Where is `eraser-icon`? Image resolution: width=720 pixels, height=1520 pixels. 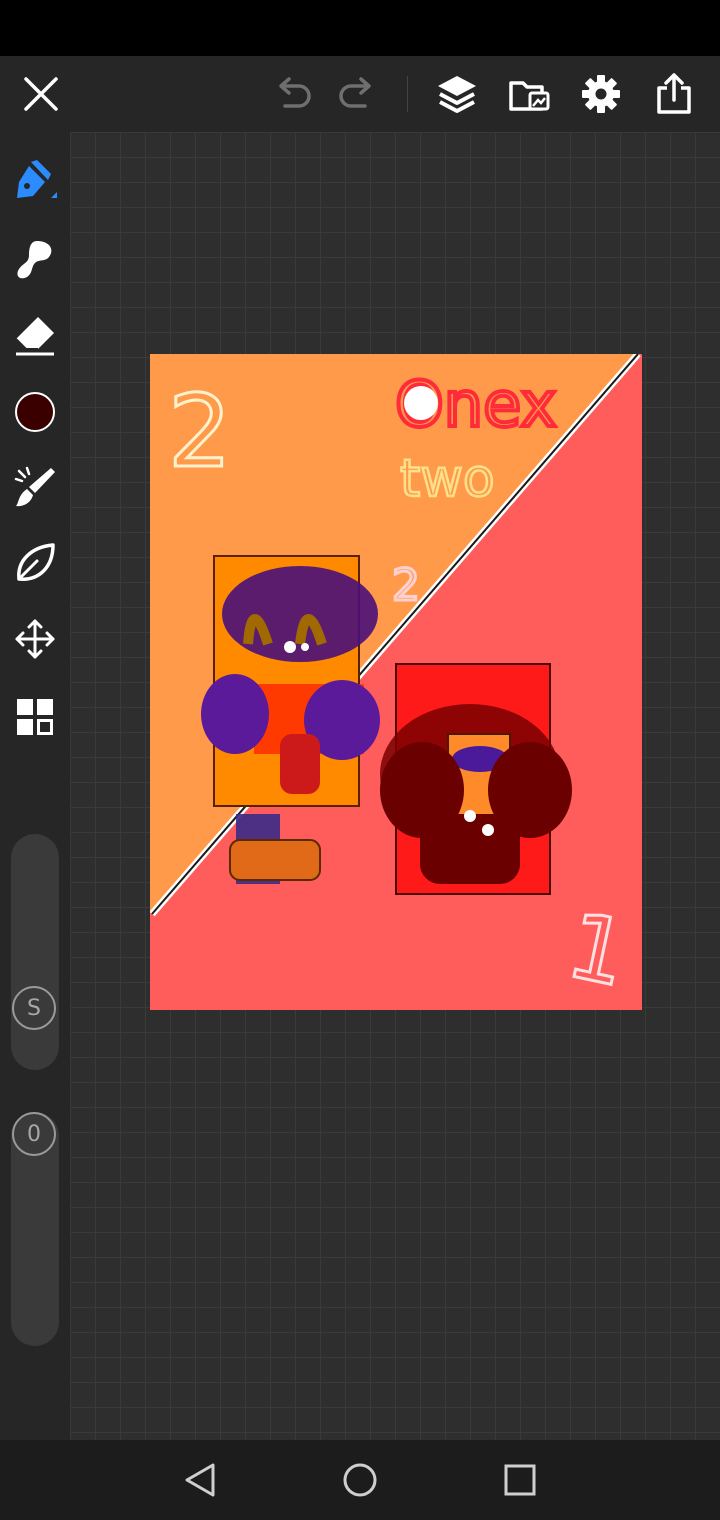 eraser-icon is located at coordinates (34, 336).